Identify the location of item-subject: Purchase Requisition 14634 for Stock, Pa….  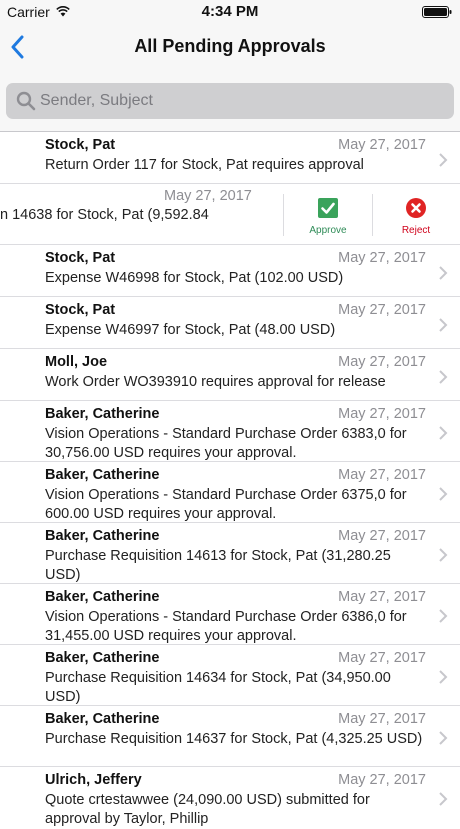
(218, 687).